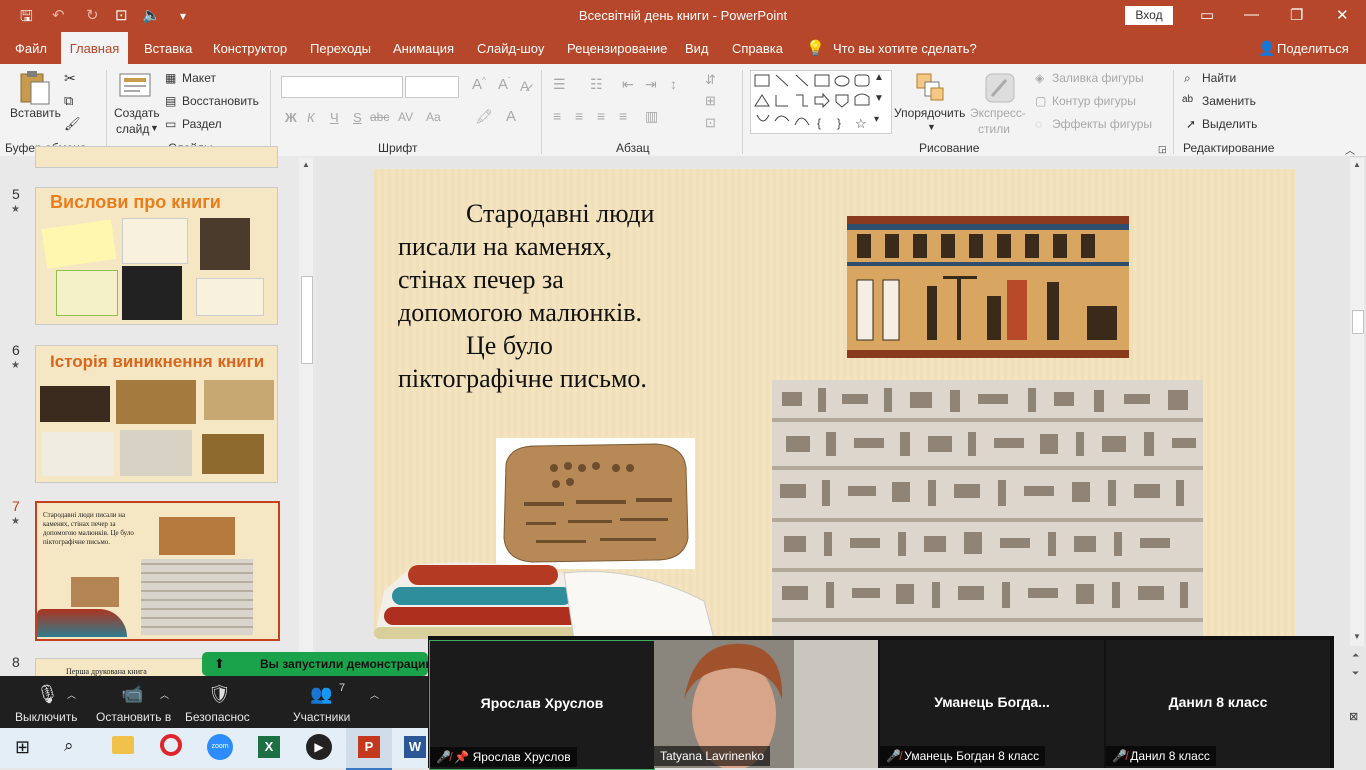  Describe the element at coordinates (1102, 124) in the screenshot. I see `shape-effects-button: Эффекты фигуры` at that location.